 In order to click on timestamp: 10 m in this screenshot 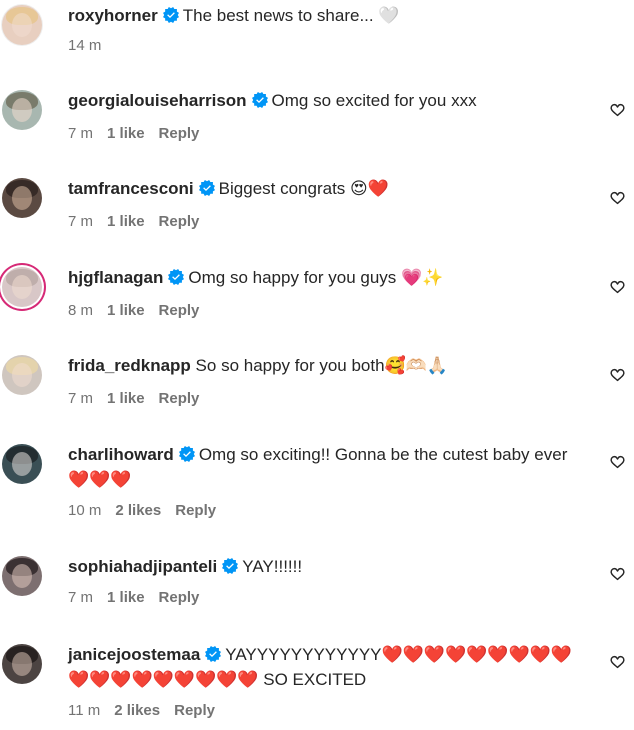, I will do `click(84, 510)`.